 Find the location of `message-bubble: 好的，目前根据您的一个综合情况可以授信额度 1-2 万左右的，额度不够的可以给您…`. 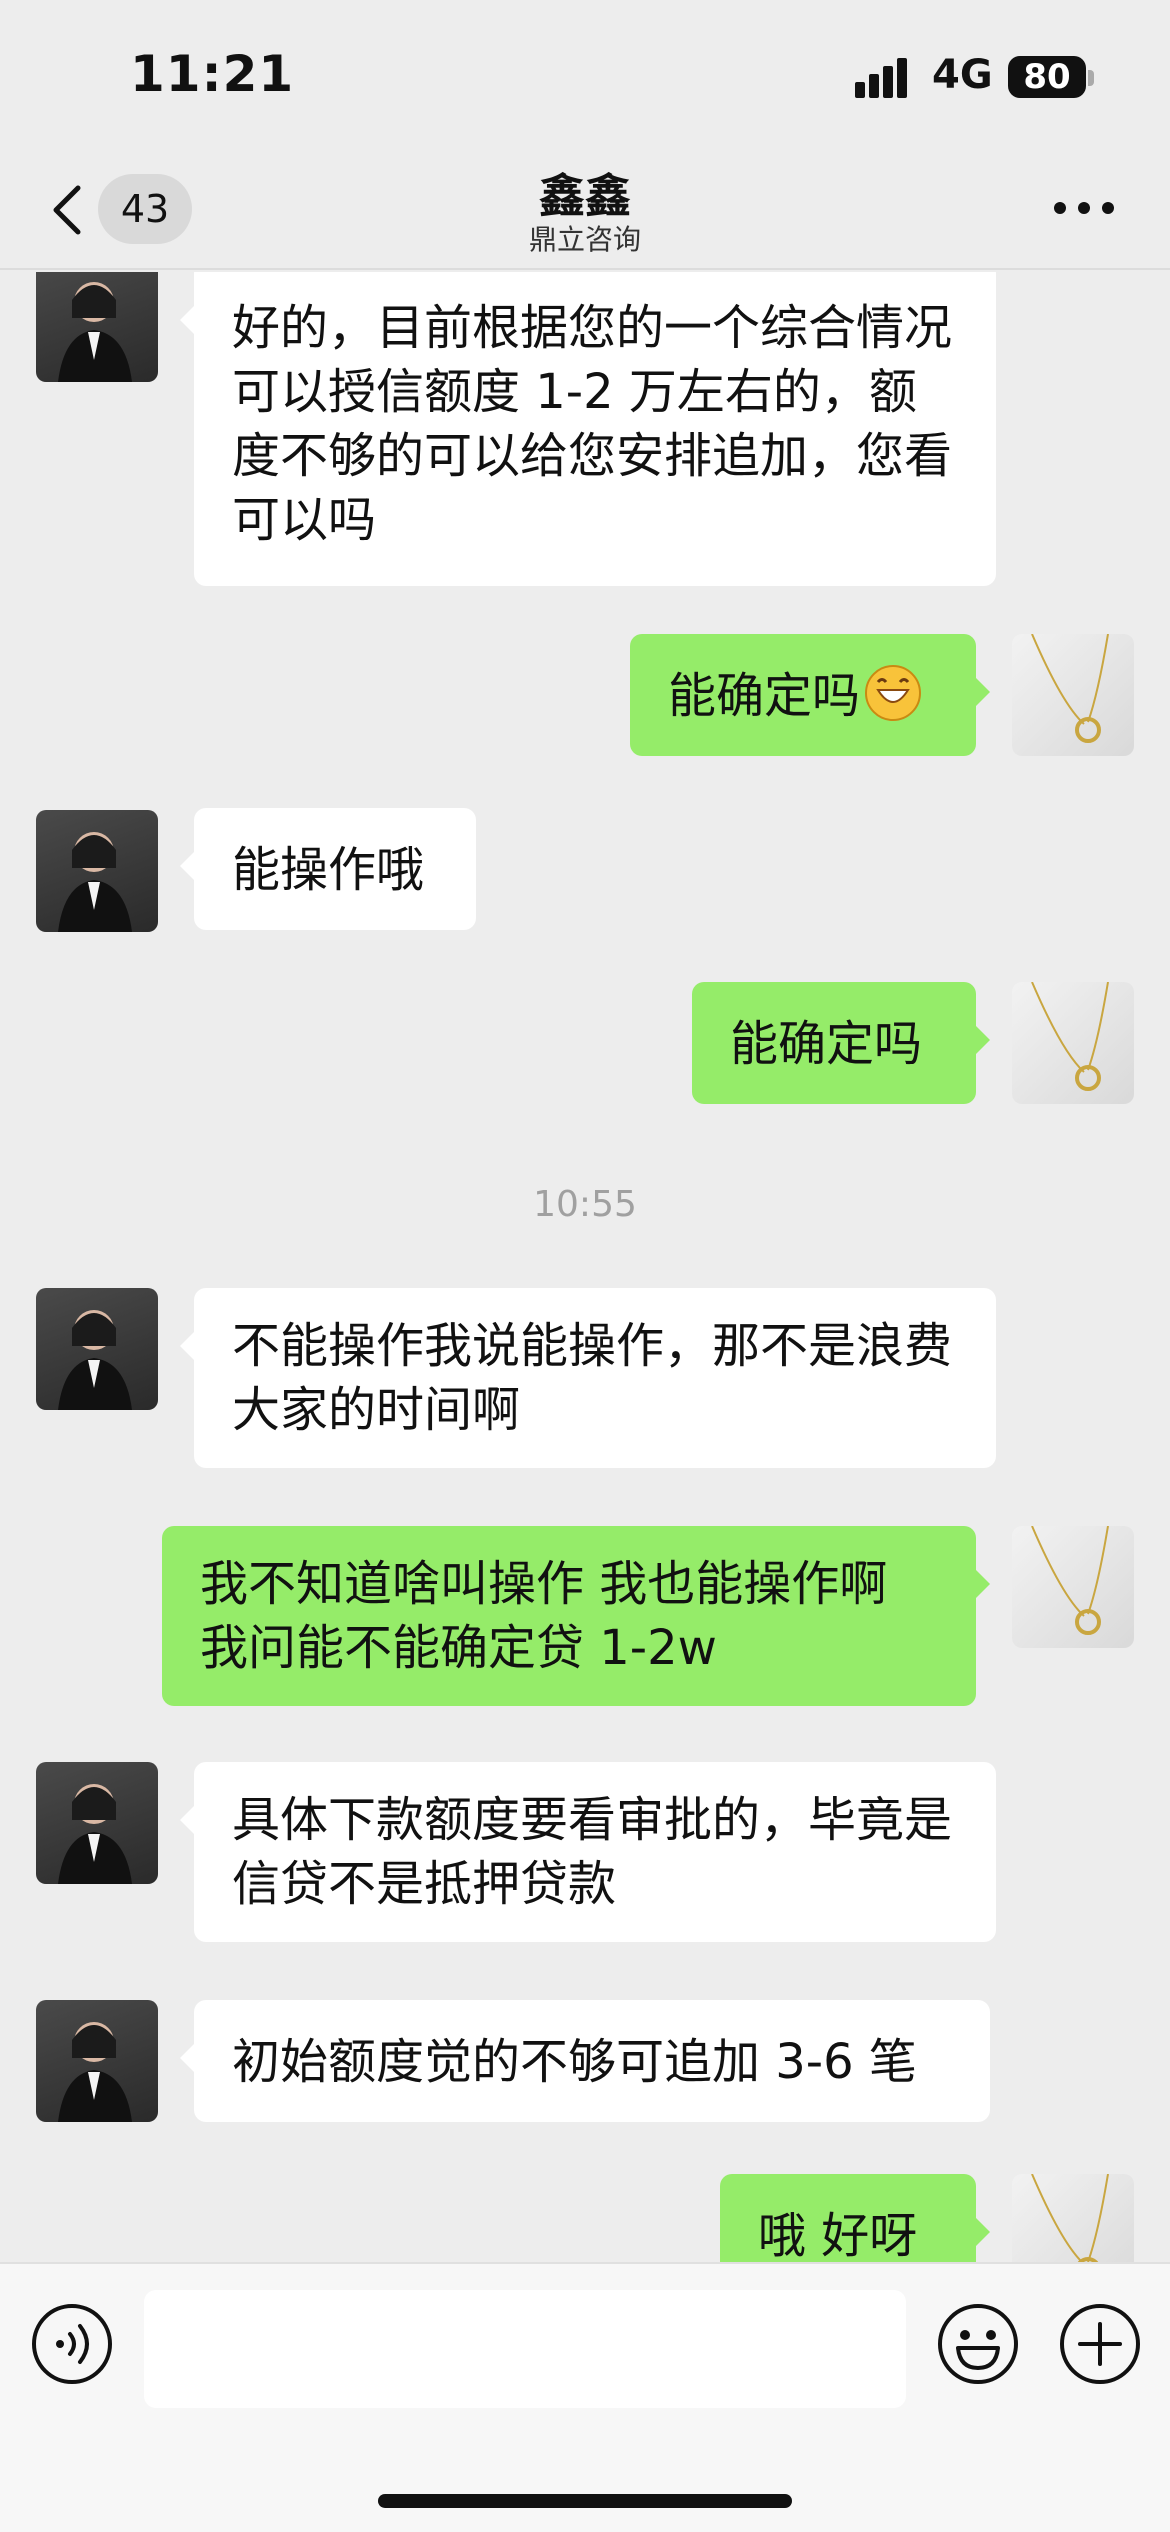

message-bubble: 好的，目前根据您的一个综合情况可以授信额度 1-2 万左右的，额度不够的可以给您… is located at coordinates (588, 429).